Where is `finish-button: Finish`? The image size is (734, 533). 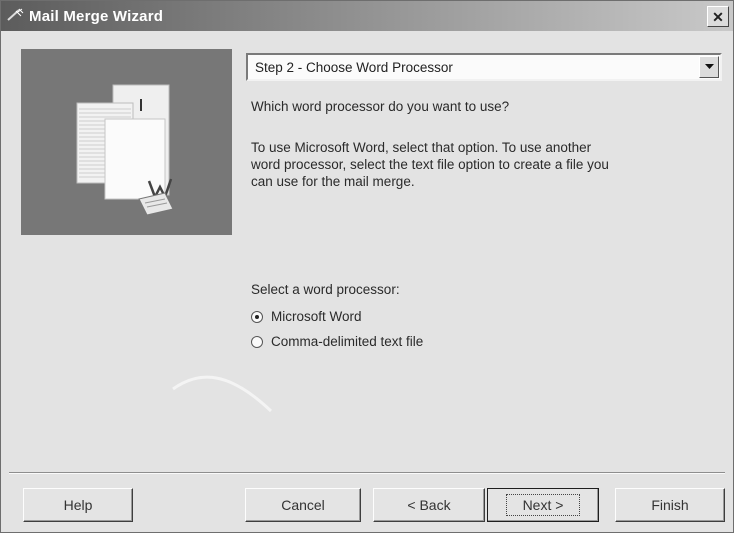
finish-button: Finish is located at coordinates (670, 505).